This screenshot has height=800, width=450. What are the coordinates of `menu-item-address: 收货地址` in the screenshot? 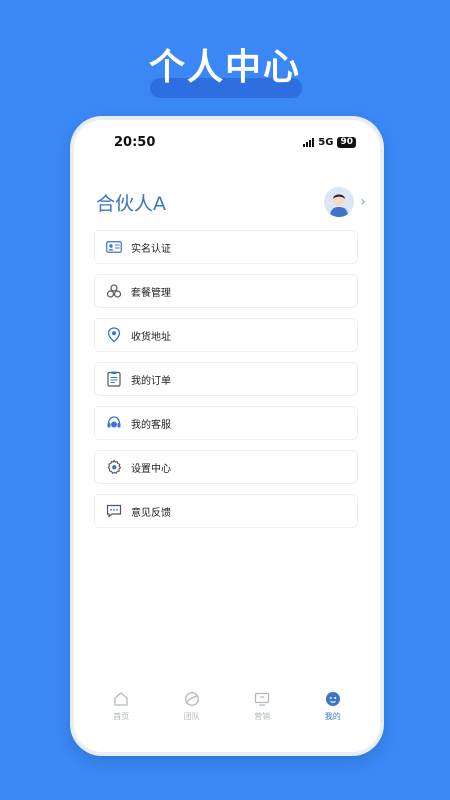 It's located at (226, 335).